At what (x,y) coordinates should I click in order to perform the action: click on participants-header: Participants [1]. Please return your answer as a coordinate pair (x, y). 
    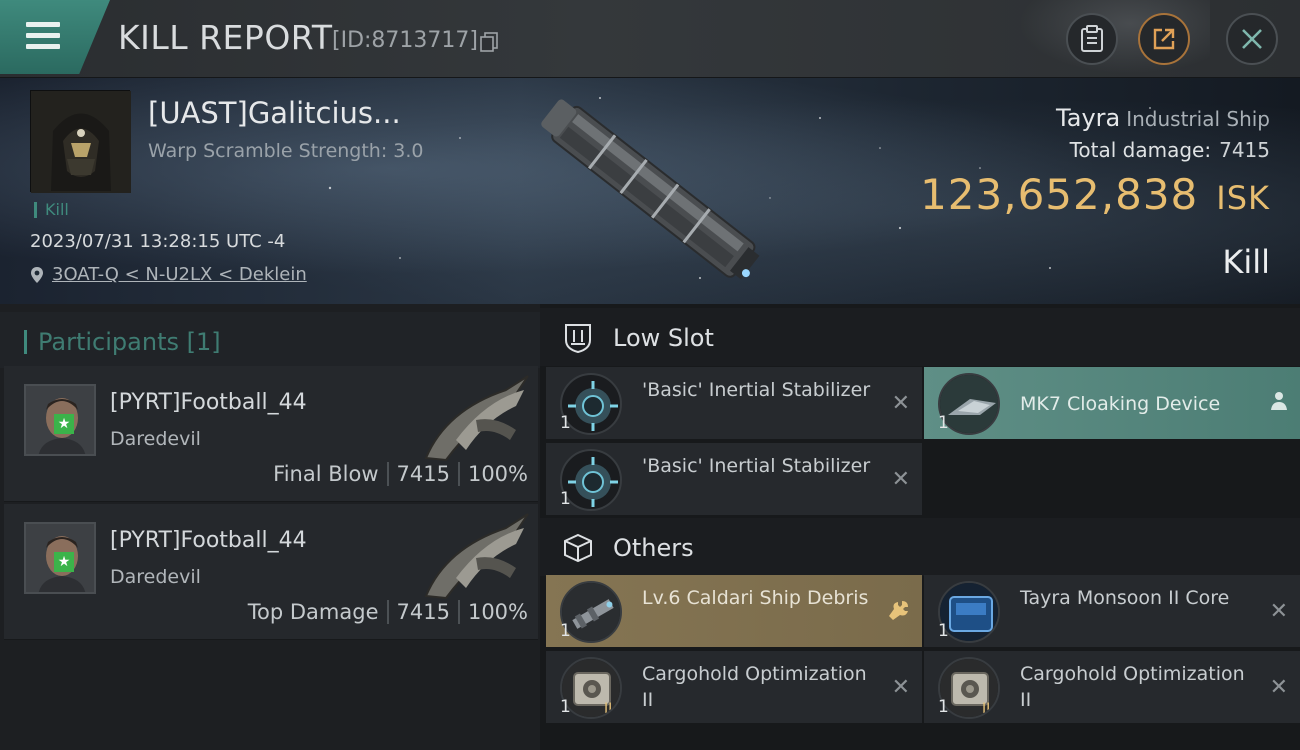
    Looking at the image, I should click on (270, 340).